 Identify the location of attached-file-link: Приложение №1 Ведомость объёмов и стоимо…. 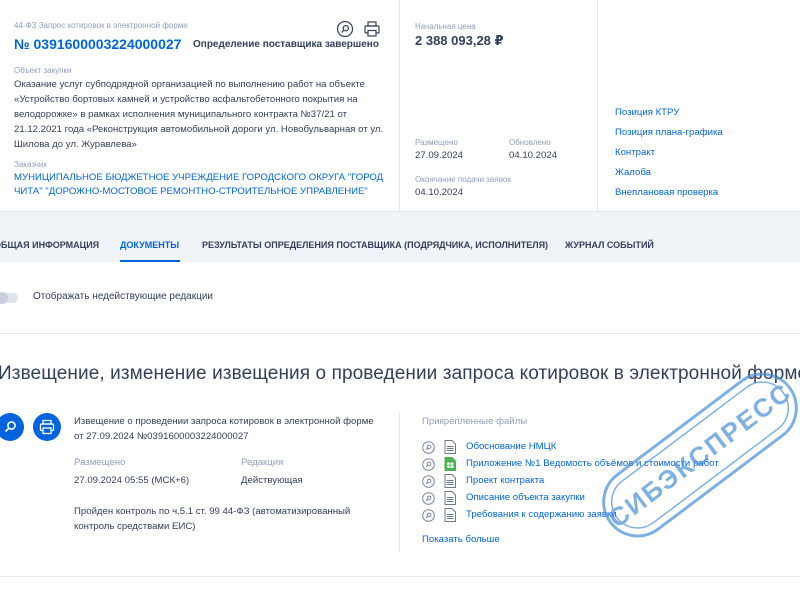
(592, 463).